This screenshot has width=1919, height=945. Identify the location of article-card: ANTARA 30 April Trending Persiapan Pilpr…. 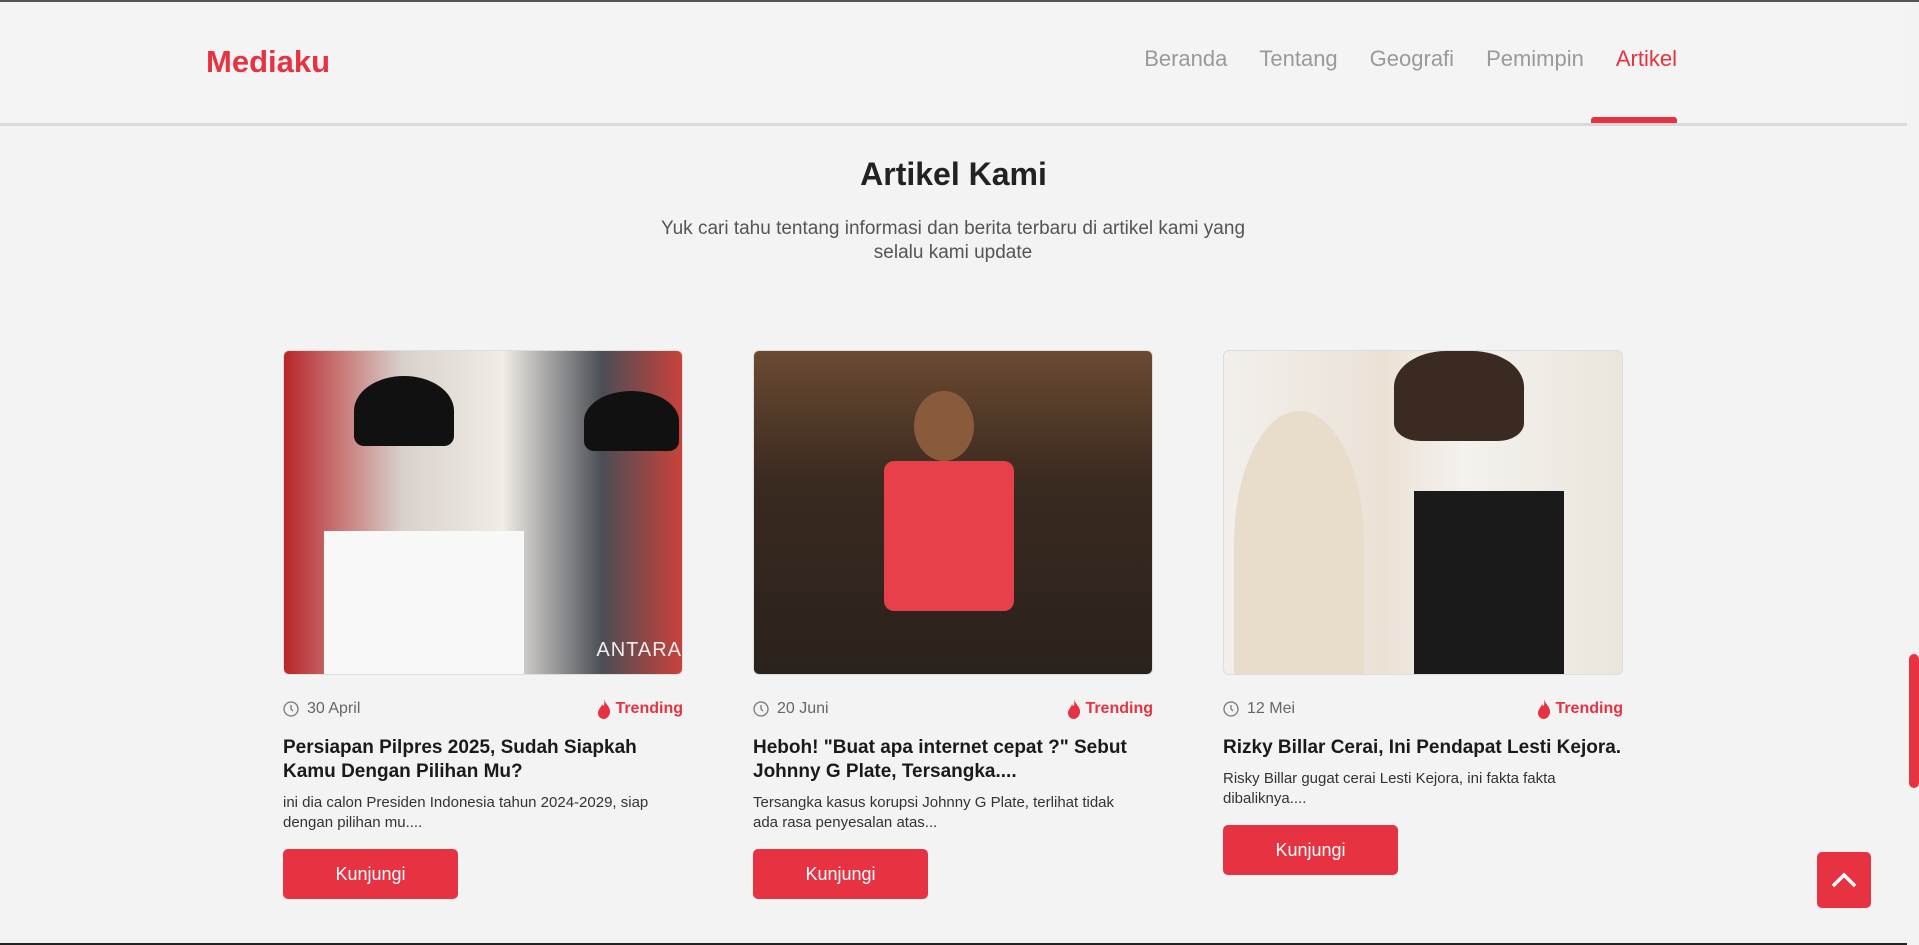
(483, 624).